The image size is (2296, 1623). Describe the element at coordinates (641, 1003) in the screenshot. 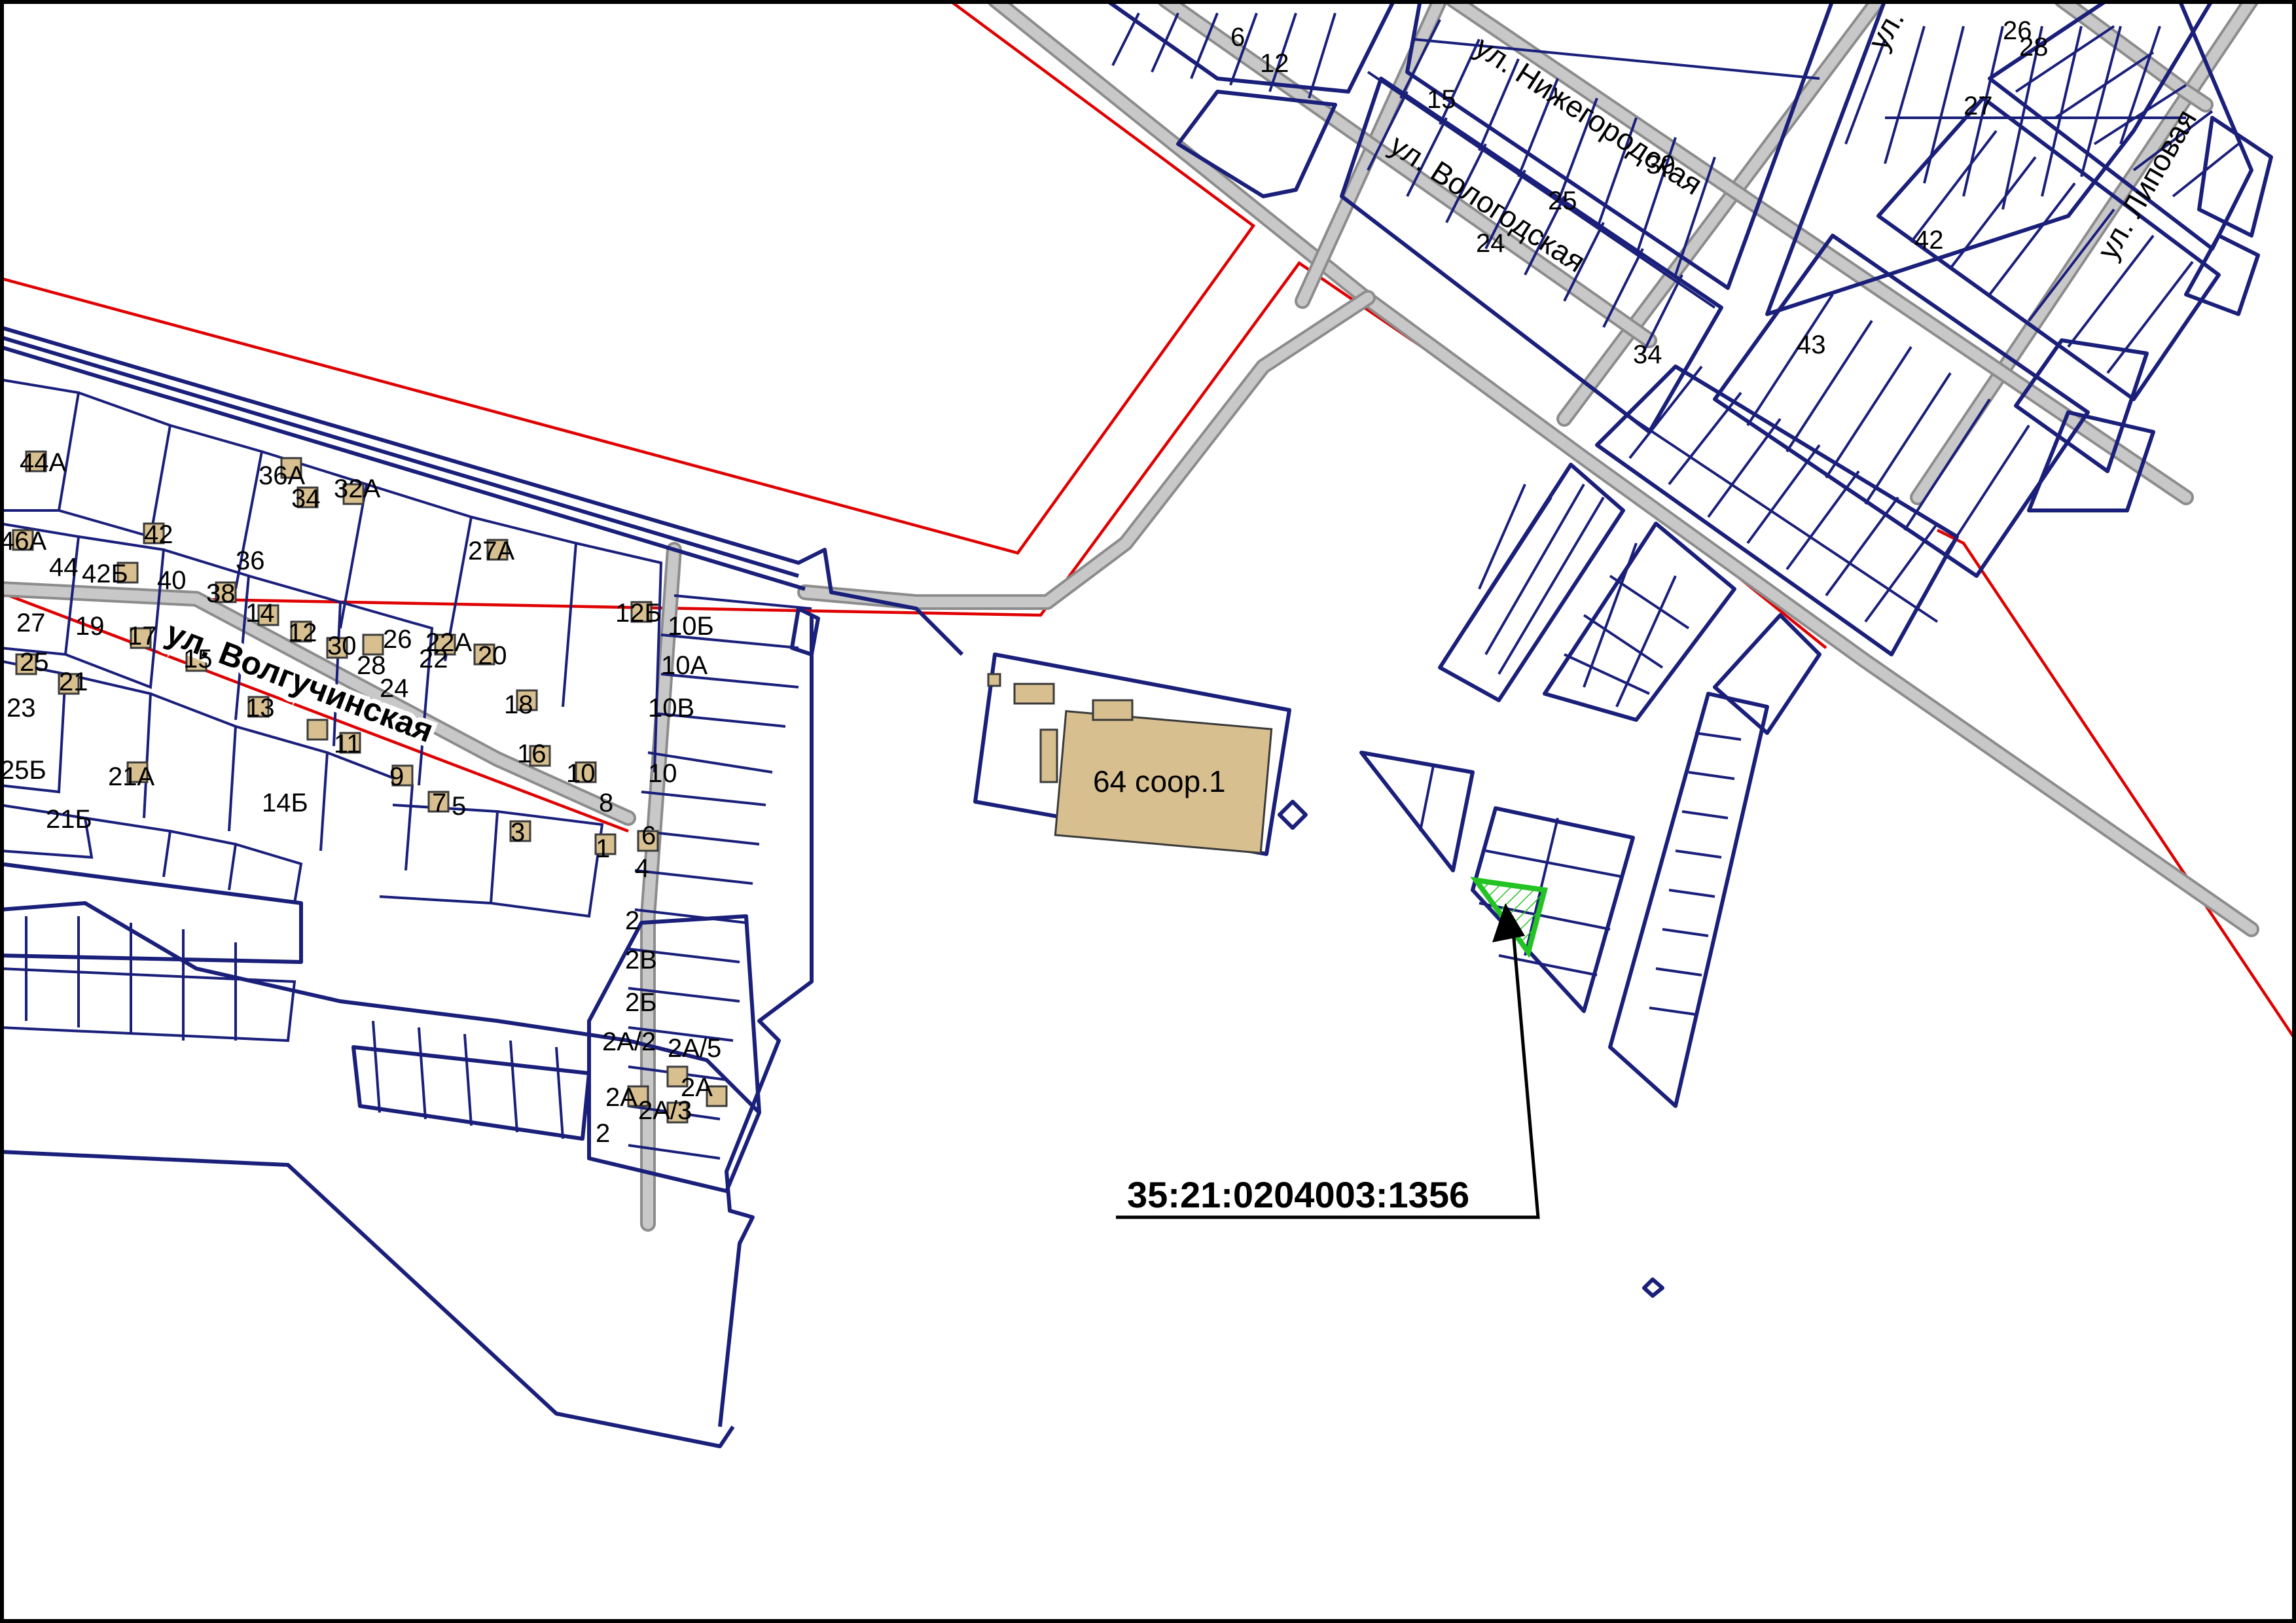

I see `lot-label: 2Б` at that location.